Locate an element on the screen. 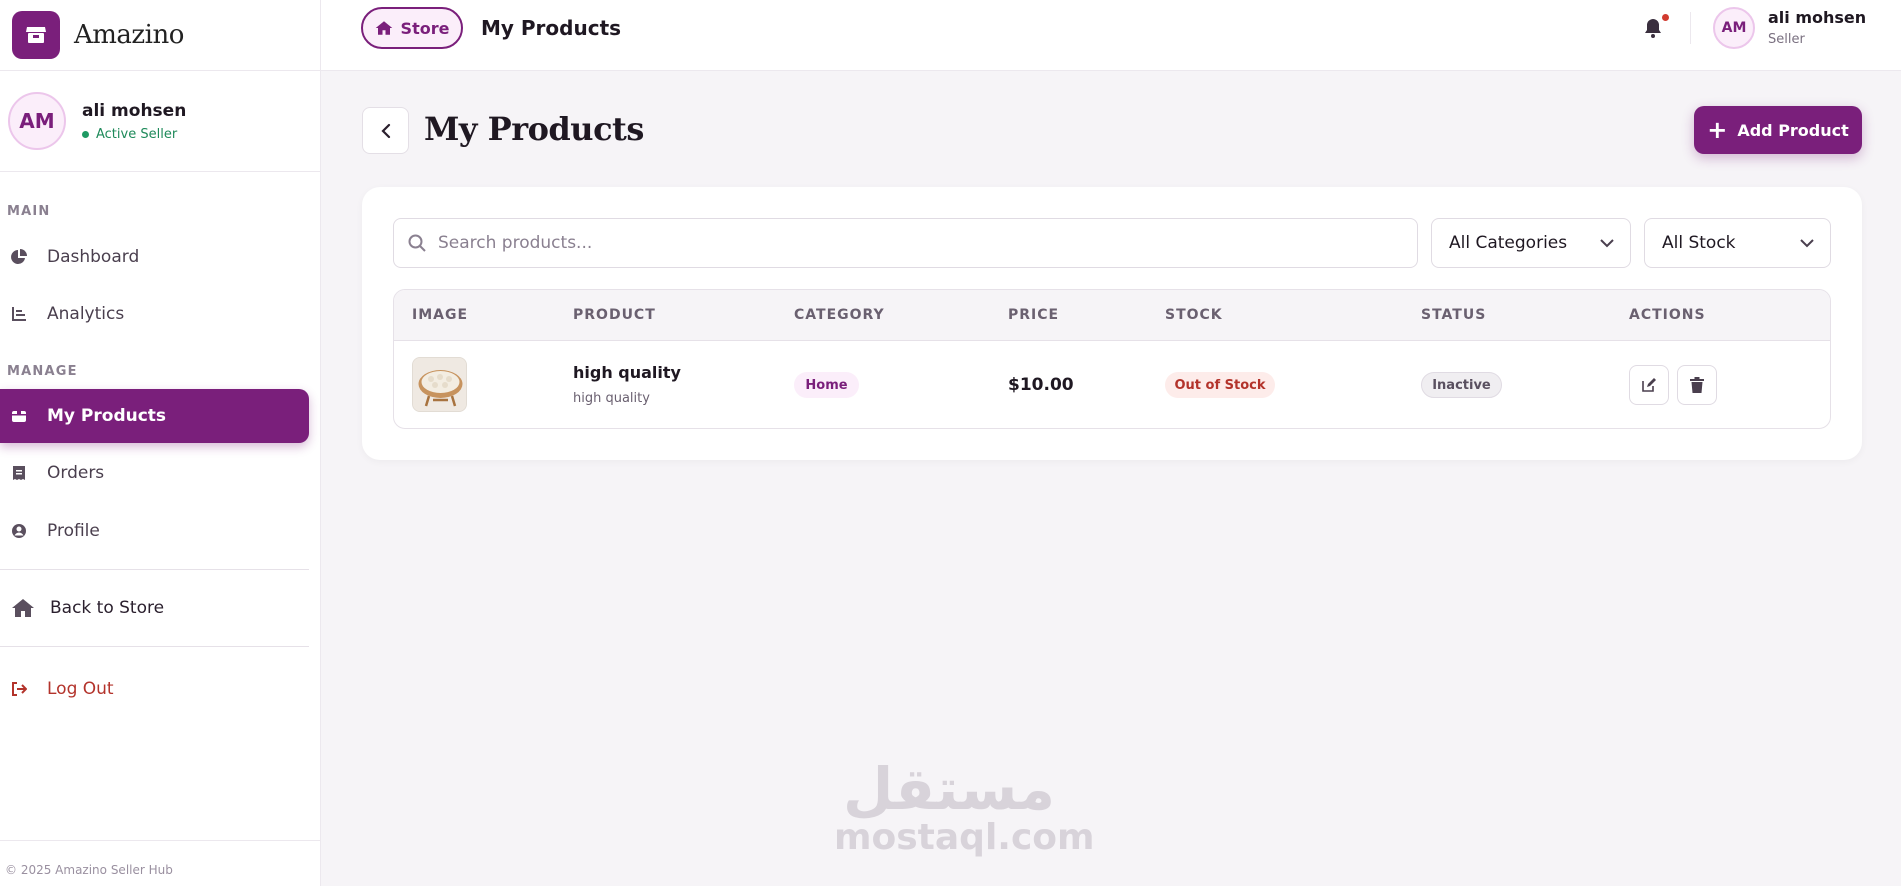  box-icon is located at coordinates (19, 416).